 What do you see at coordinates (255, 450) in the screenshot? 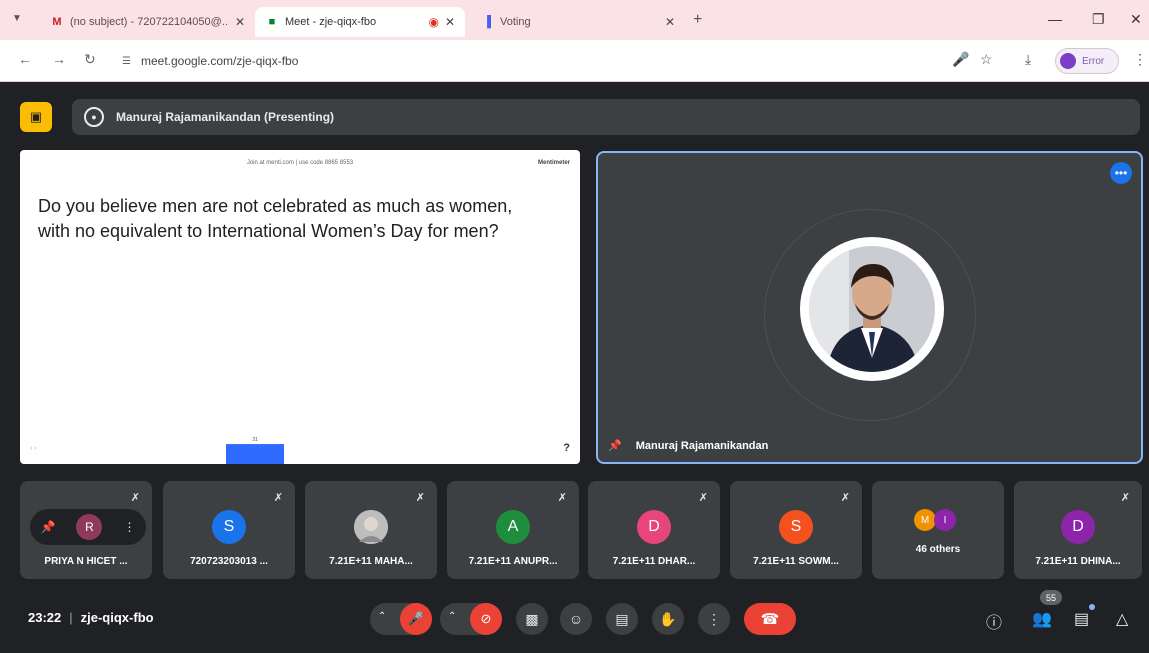
I see `poll-bar-chart: 319` at bounding box center [255, 450].